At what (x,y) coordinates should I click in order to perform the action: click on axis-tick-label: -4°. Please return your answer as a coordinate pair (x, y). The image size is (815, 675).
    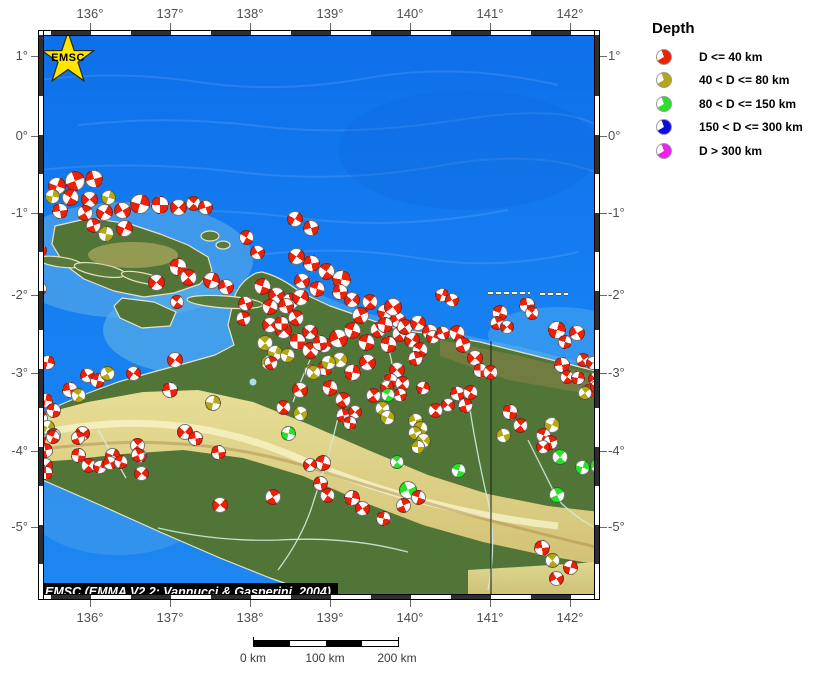
    Looking at the image, I should click on (19, 450).